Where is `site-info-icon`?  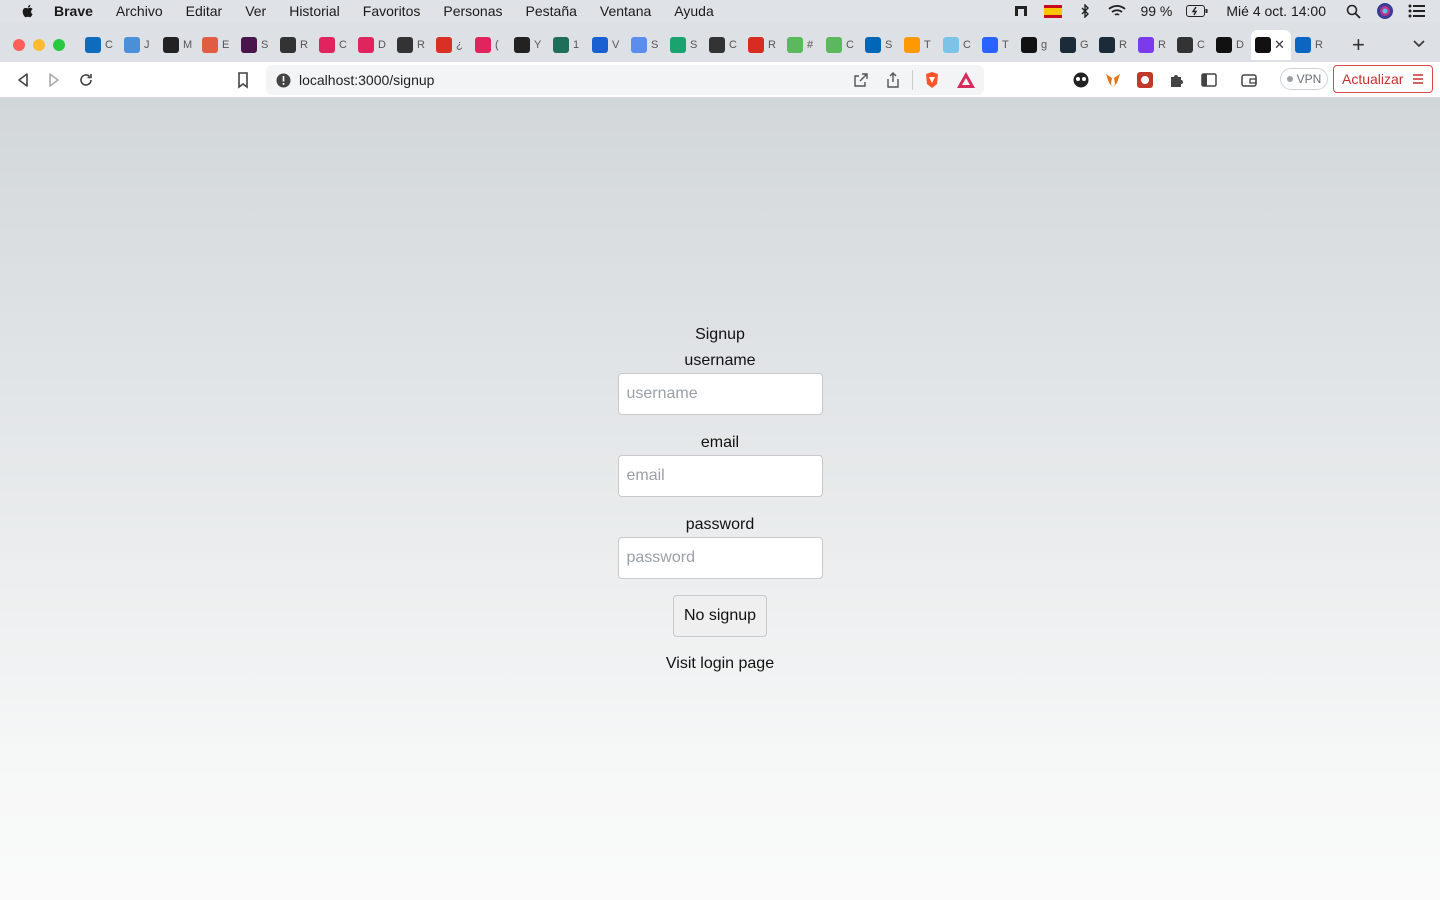
site-info-icon is located at coordinates (283, 80).